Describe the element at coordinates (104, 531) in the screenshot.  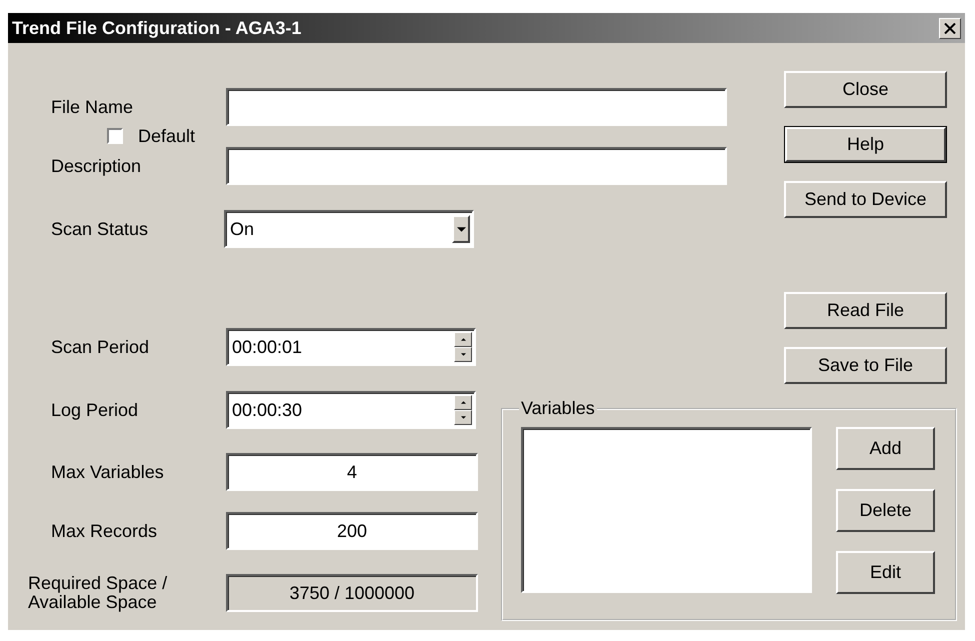
I see `field-label: Max Records` at that location.